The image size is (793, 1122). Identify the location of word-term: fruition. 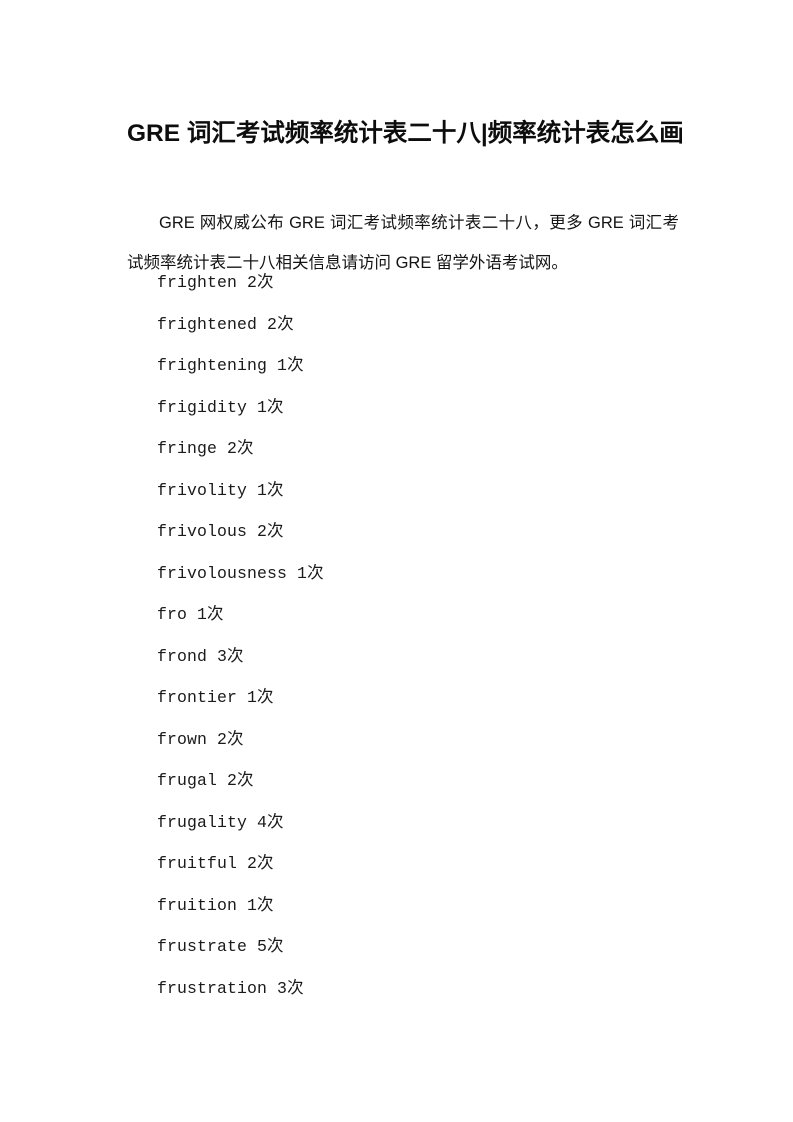
(197, 905).